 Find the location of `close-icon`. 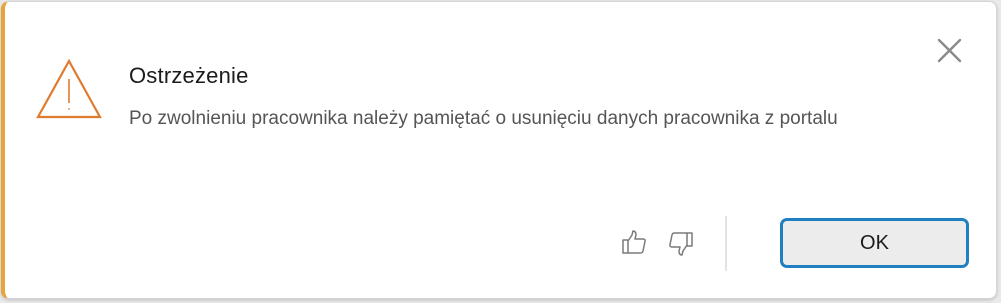

close-icon is located at coordinates (949, 51).